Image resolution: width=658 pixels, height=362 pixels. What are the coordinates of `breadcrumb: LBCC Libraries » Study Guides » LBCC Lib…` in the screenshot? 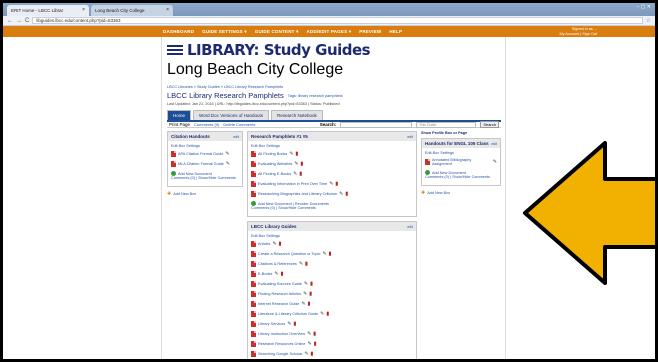 It's located at (334, 87).